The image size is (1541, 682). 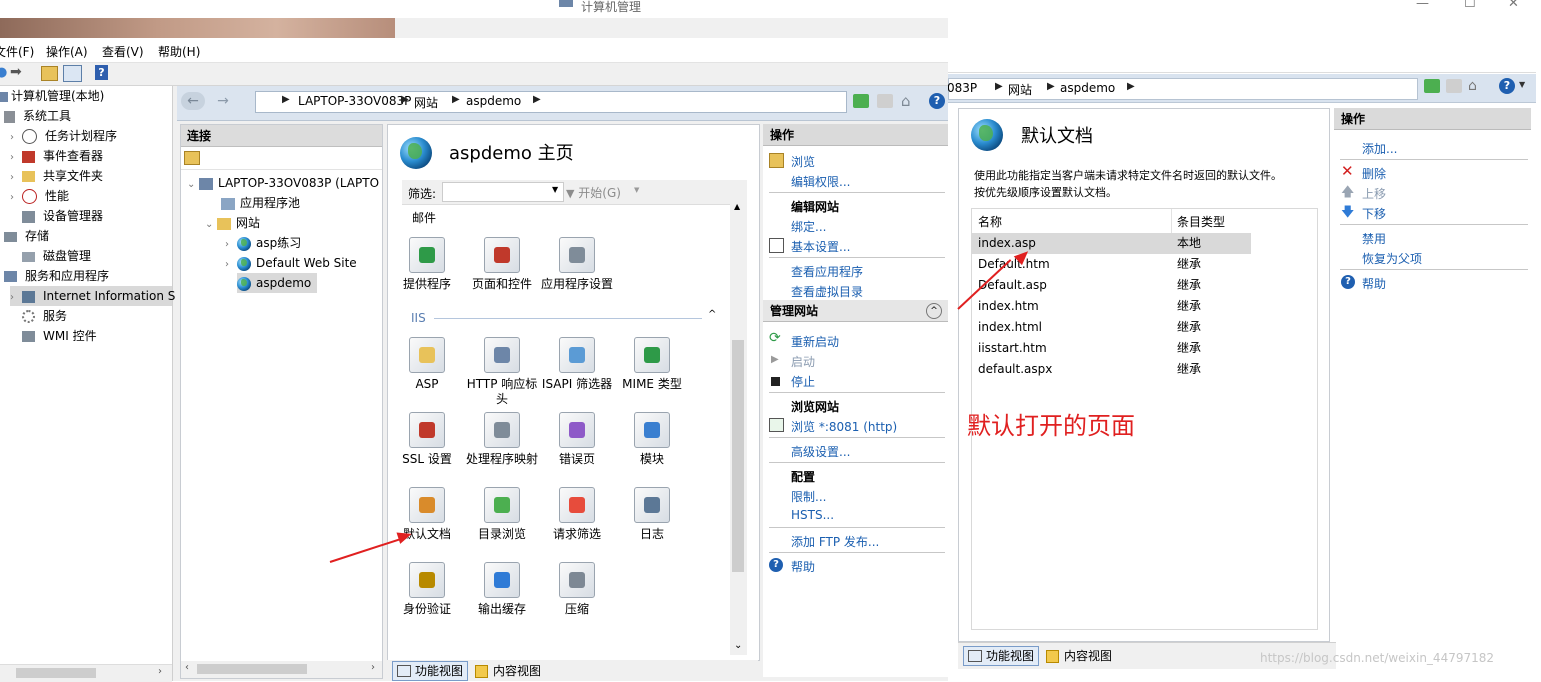 What do you see at coordinates (803, 161) in the screenshot?
I see `browse-action: 浏览` at bounding box center [803, 161].